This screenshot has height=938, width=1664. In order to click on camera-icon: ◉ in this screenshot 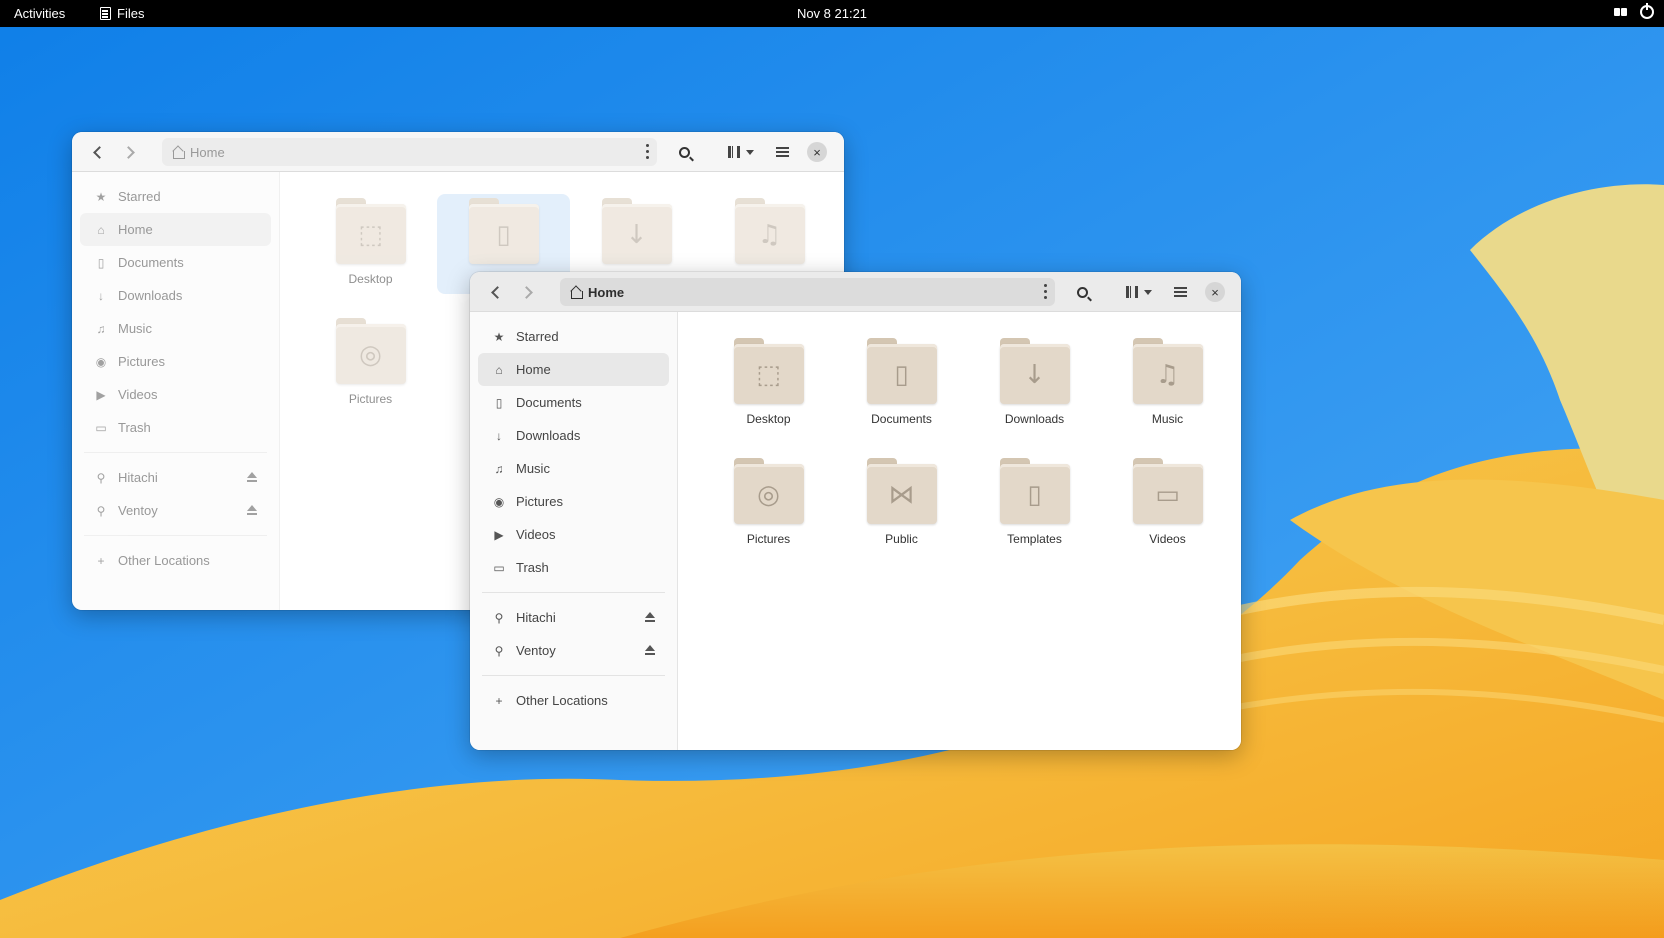, I will do `click(499, 501)`.